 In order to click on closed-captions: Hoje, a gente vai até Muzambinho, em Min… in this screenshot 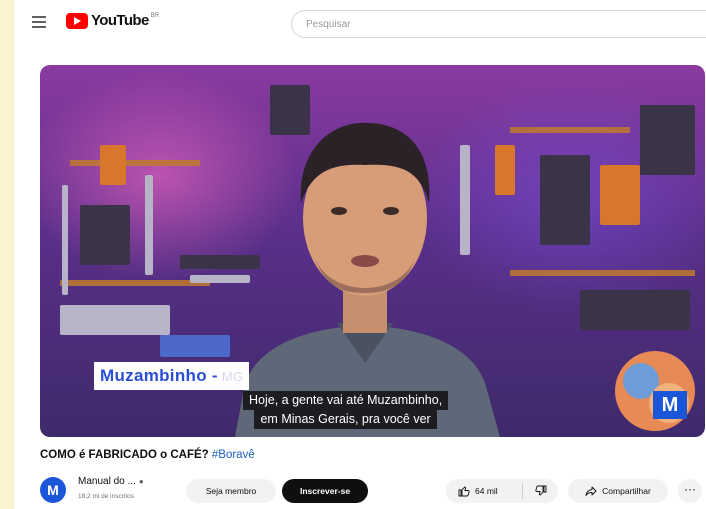, I will do `click(346, 410)`.